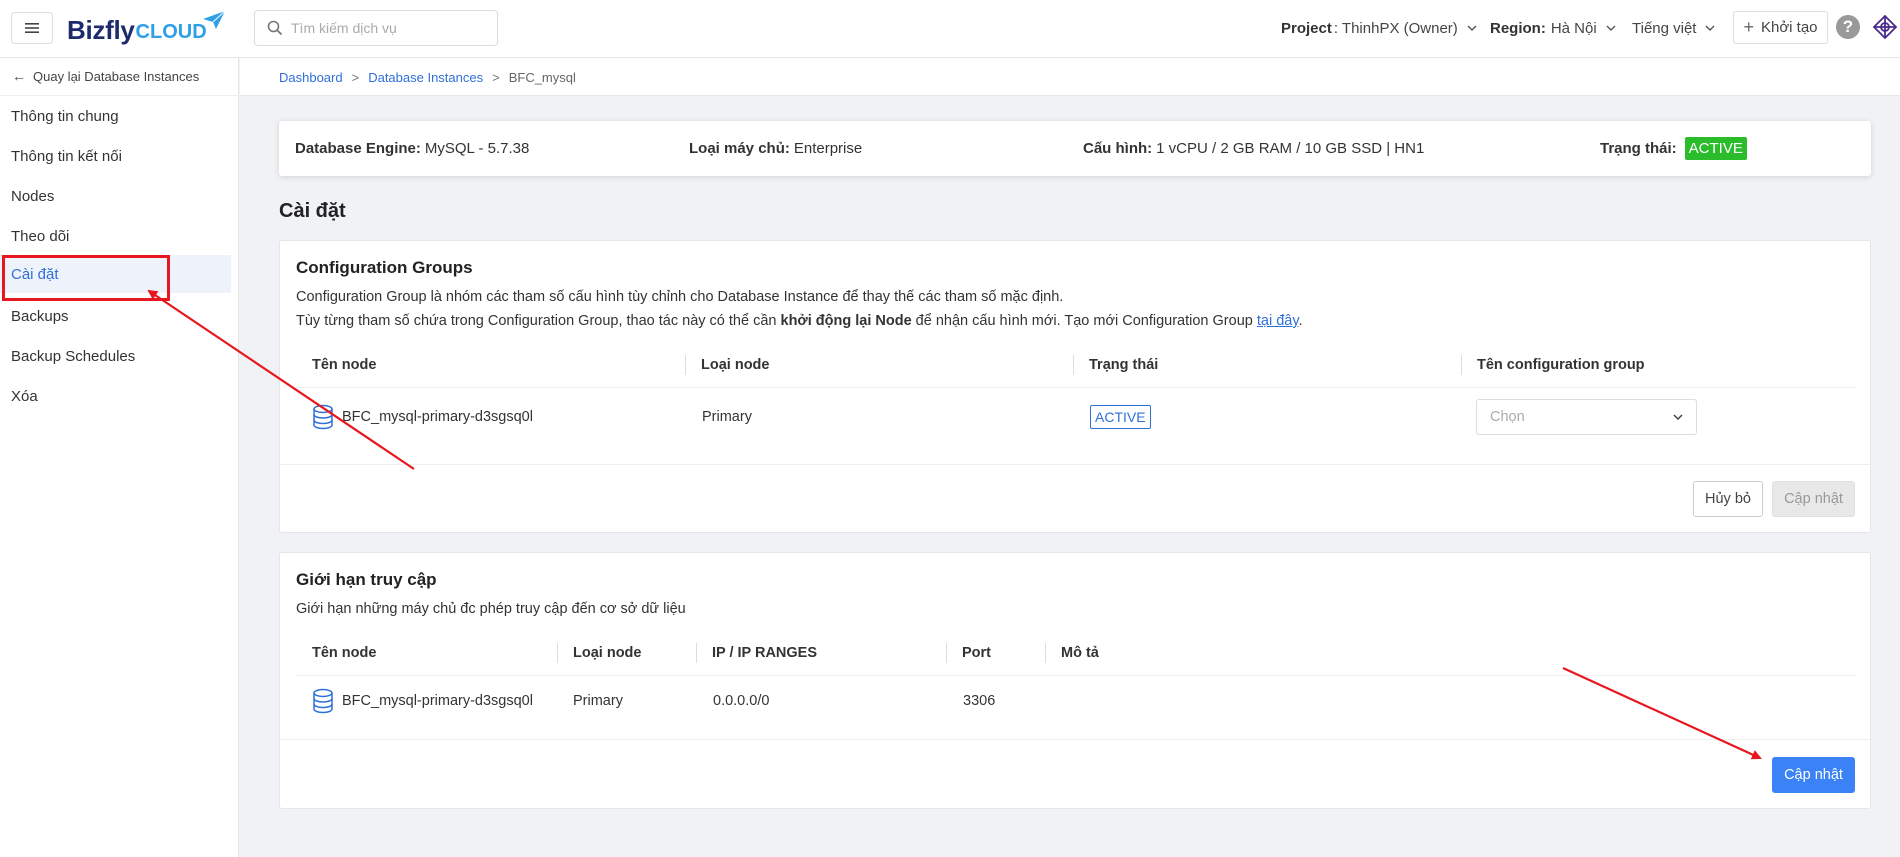 The image size is (1900, 857). What do you see at coordinates (311, 77) in the screenshot?
I see `breadcrumb-dashboard: Dashboard` at bounding box center [311, 77].